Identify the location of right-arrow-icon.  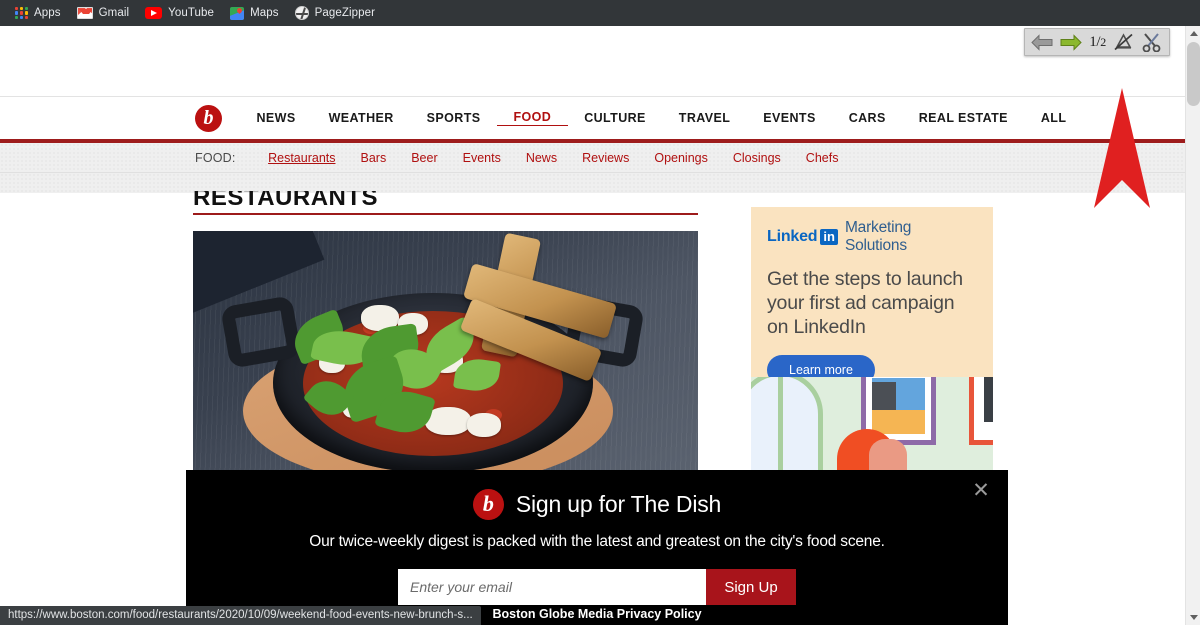
(1071, 42).